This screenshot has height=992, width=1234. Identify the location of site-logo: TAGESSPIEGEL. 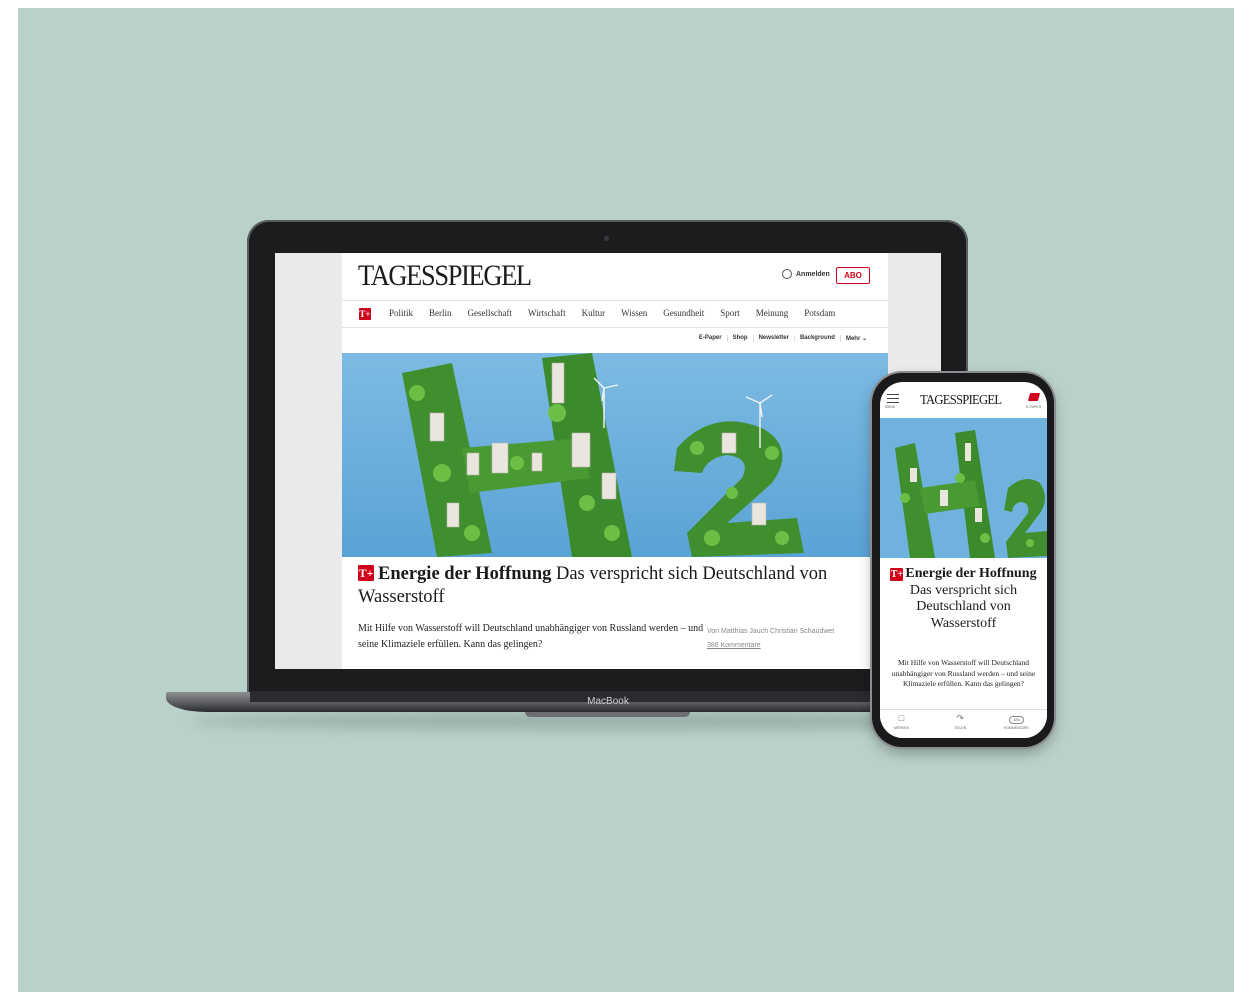
(445, 276).